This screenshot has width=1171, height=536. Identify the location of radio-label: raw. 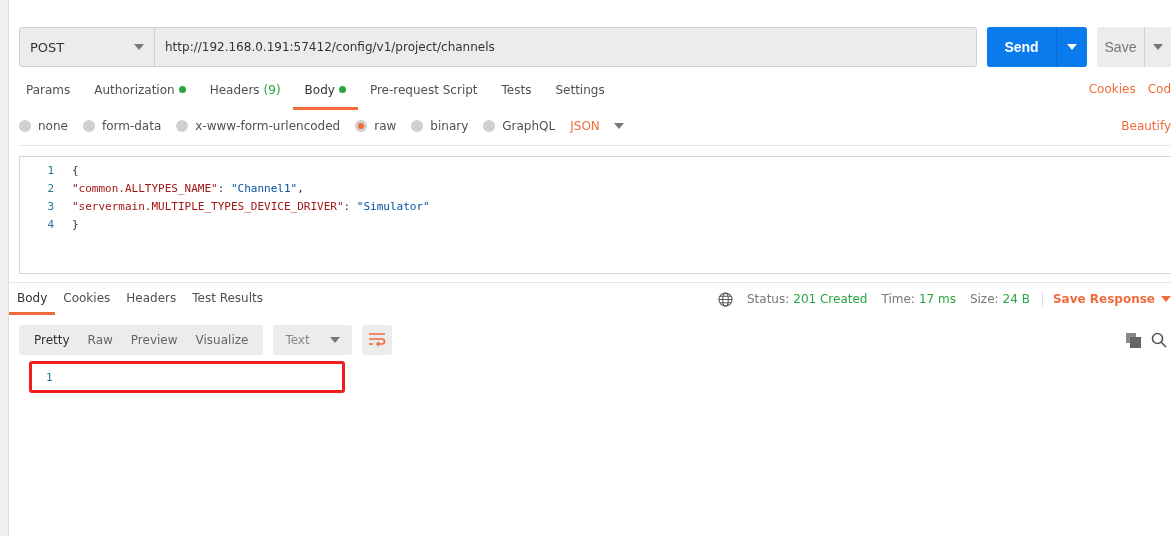
(385, 126).